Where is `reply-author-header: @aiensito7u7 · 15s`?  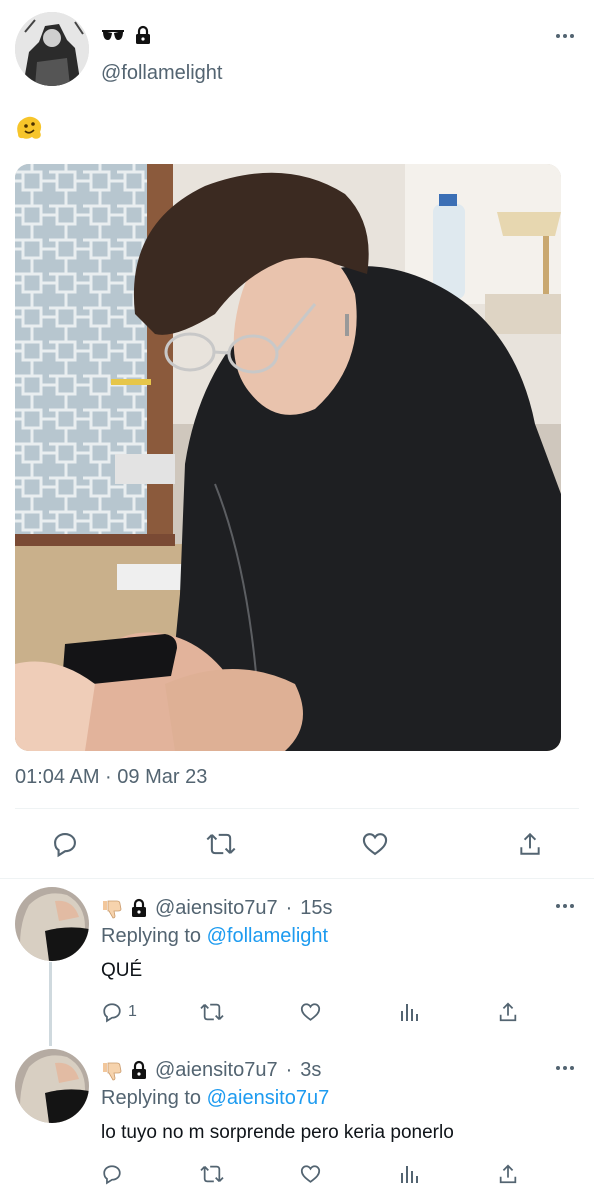 reply-author-header: @aiensito7u7 · 15s is located at coordinates (217, 908).